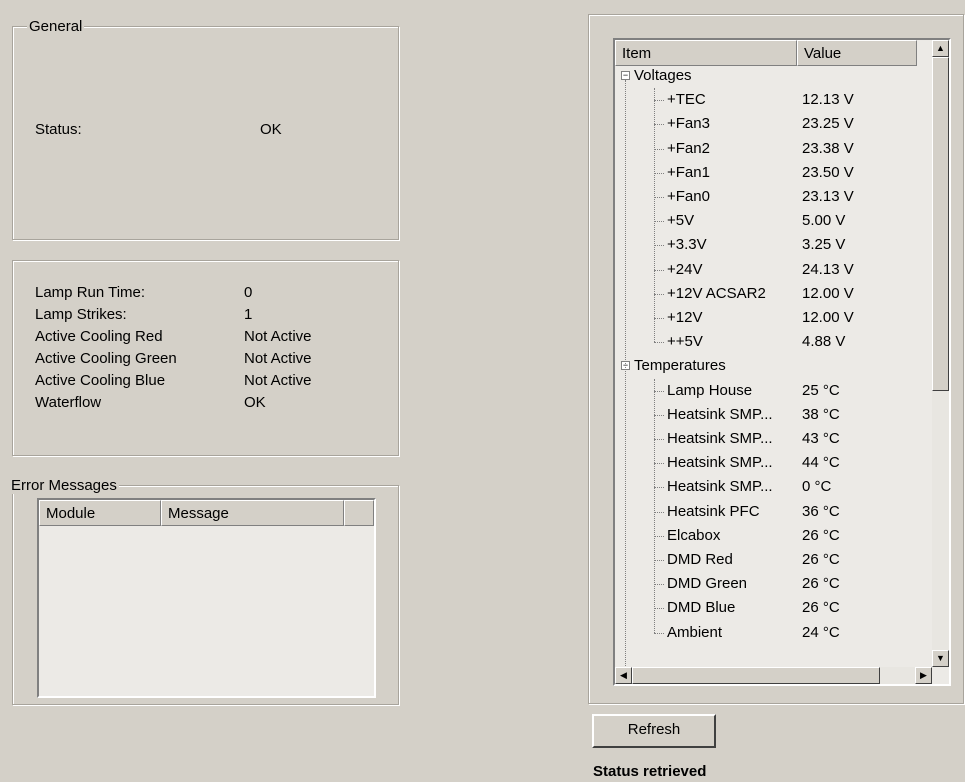 The width and height of the screenshot is (965, 782). Describe the element at coordinates (824, 245) in the screenshot. I see `tree-item-value: 3.25 V` at that location.